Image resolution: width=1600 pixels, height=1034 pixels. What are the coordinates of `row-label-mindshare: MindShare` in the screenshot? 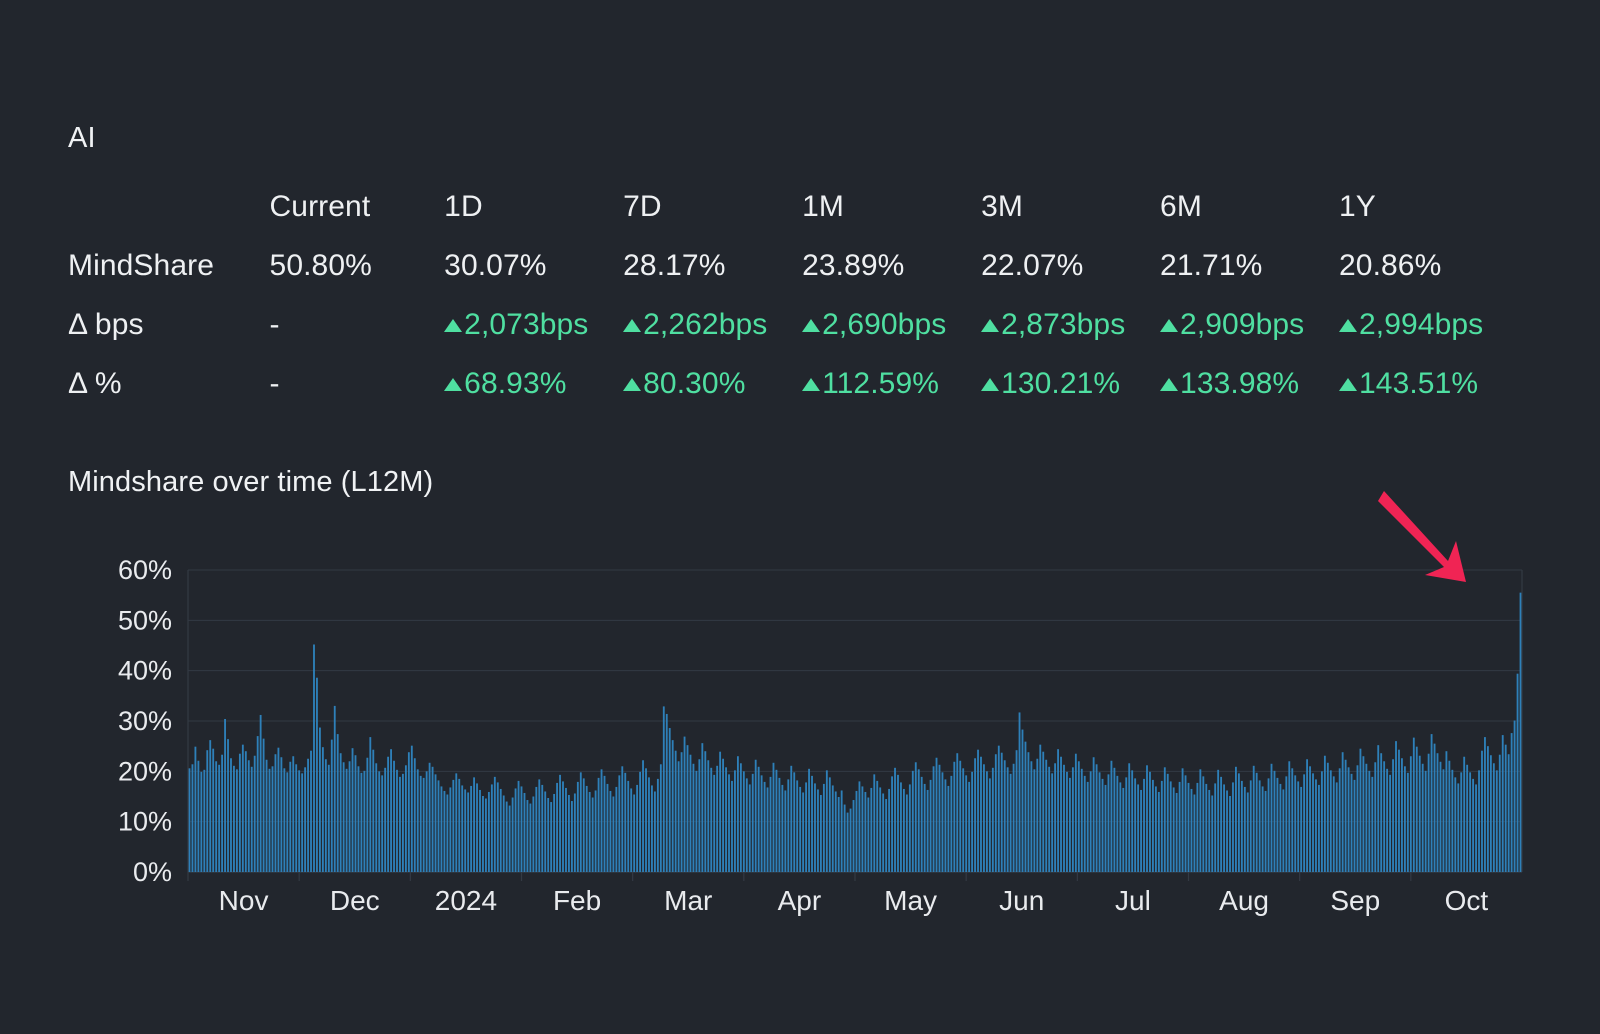 It's located at (141, 265).